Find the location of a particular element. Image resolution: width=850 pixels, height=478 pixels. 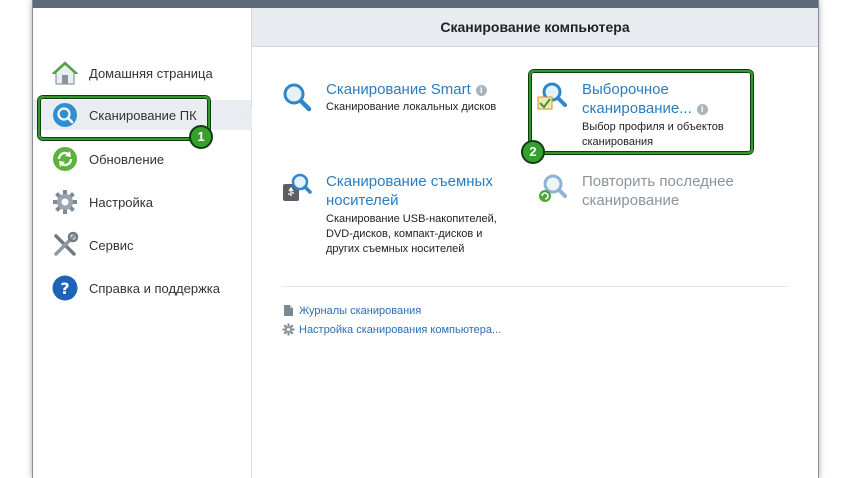

usb-drive-icon is located at coordinates (297, 189).